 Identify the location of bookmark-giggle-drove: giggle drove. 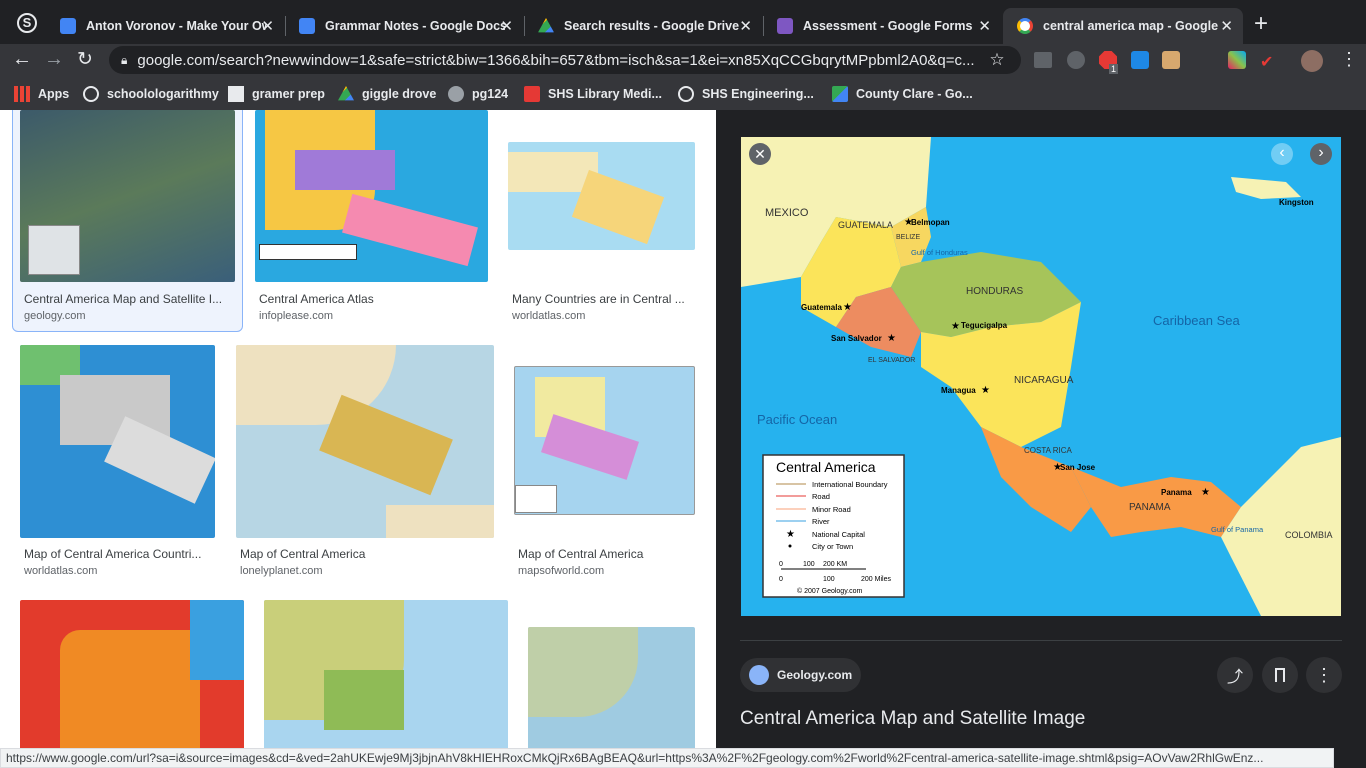
(387, 94).